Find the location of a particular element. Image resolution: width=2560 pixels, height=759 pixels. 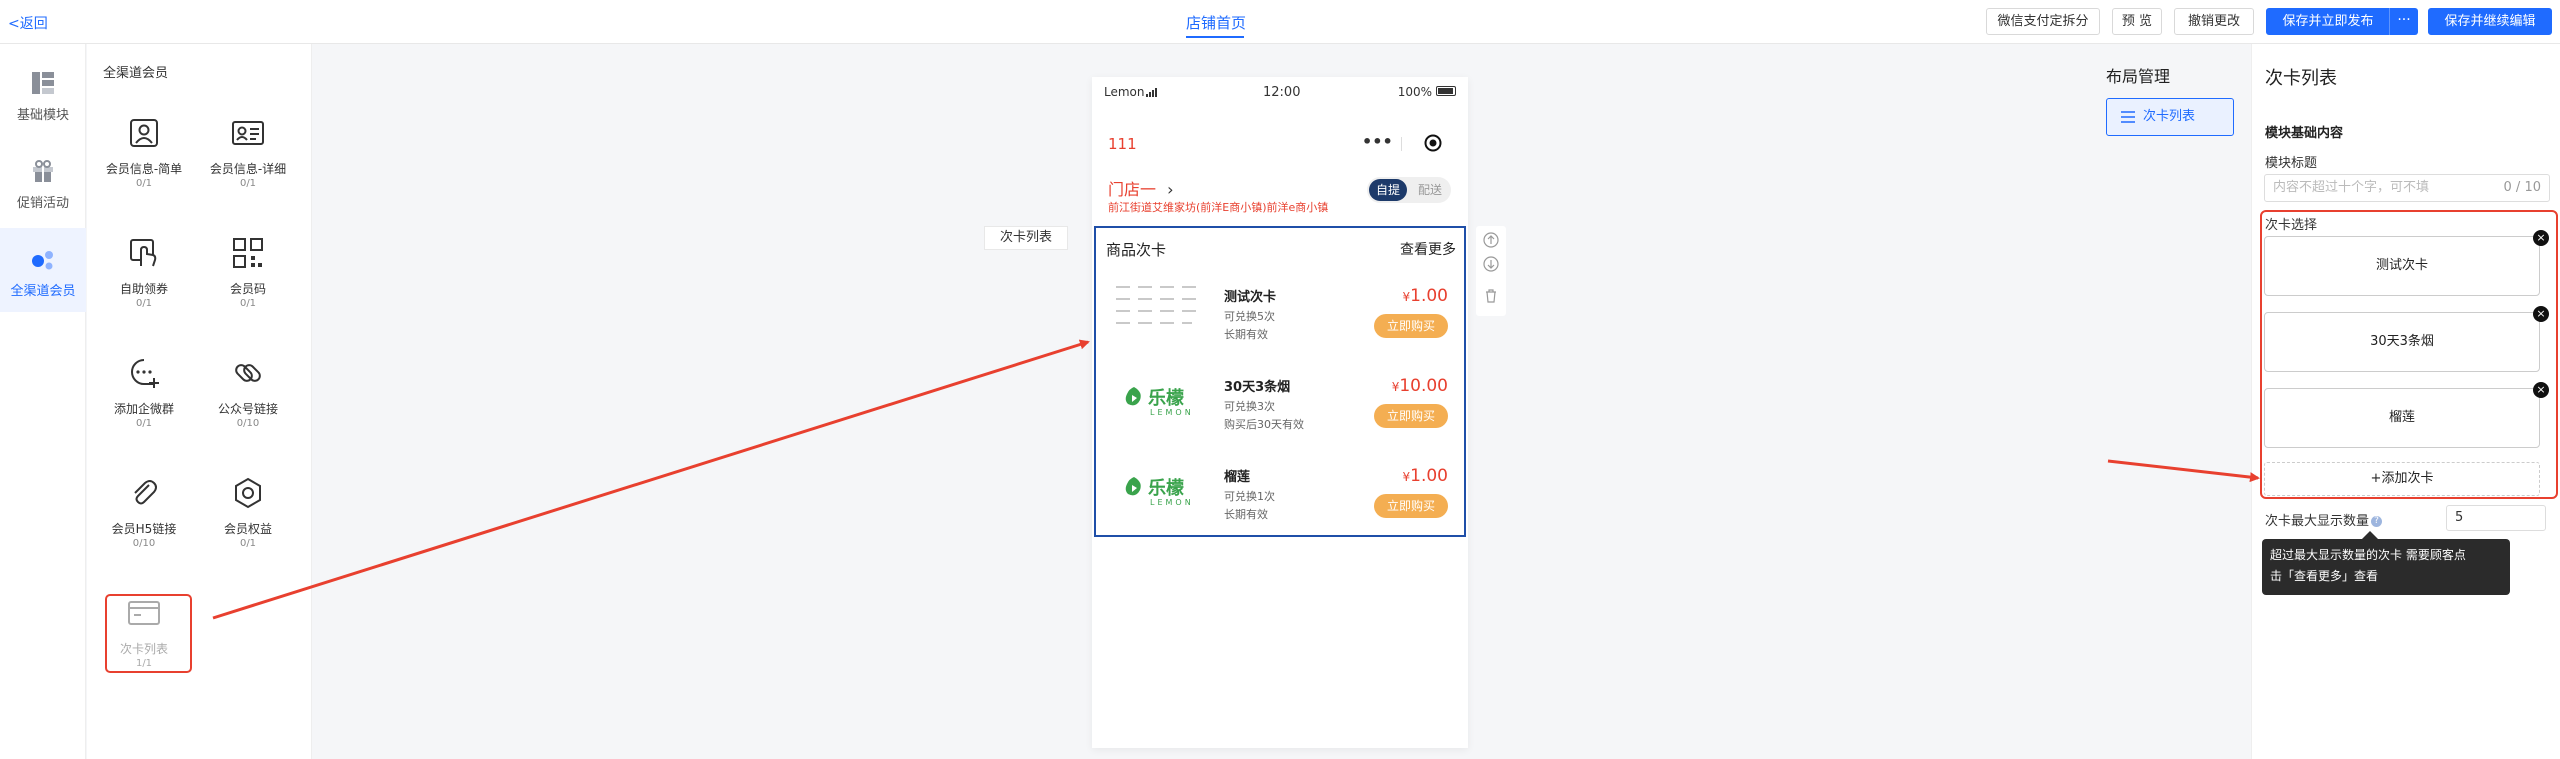

carrier-label: Lemon is located at coordinates (1124, 92).